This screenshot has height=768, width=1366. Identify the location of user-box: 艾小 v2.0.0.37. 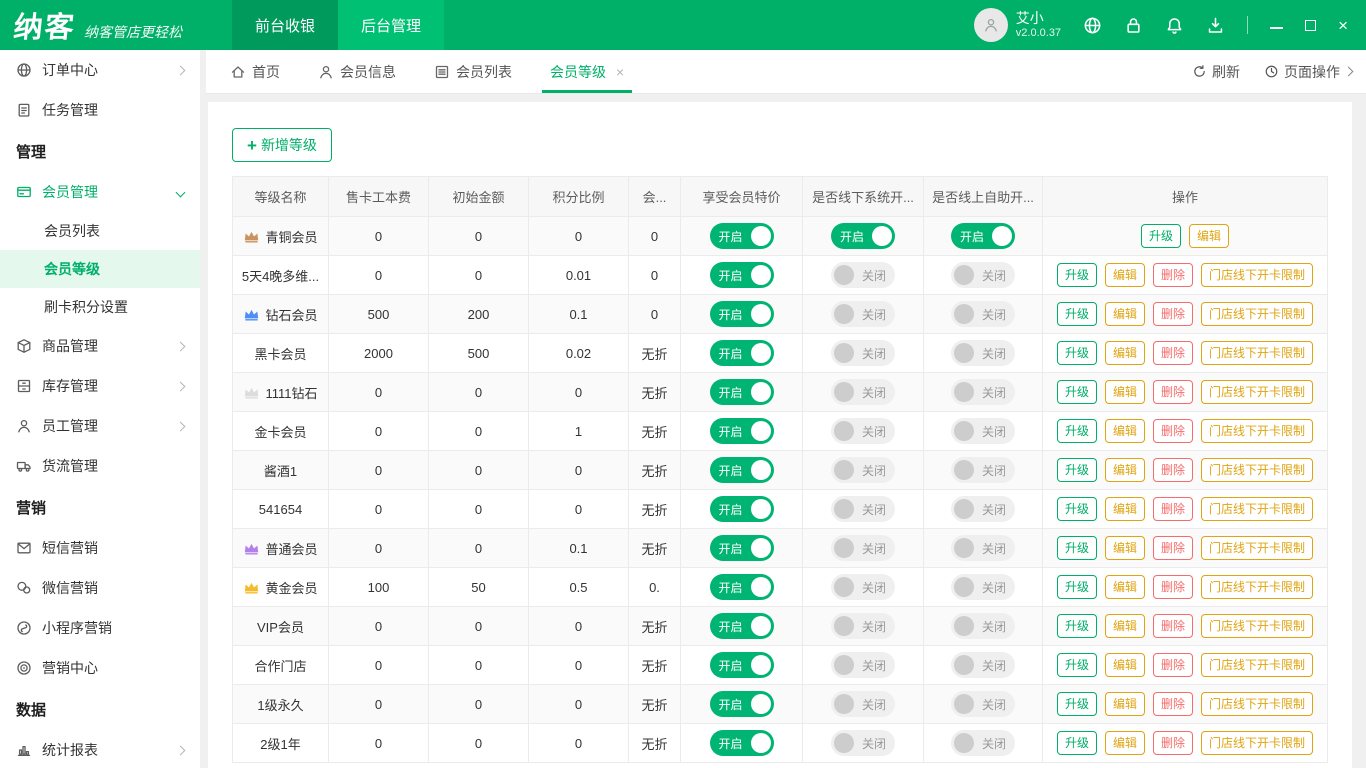
(1017, 25).